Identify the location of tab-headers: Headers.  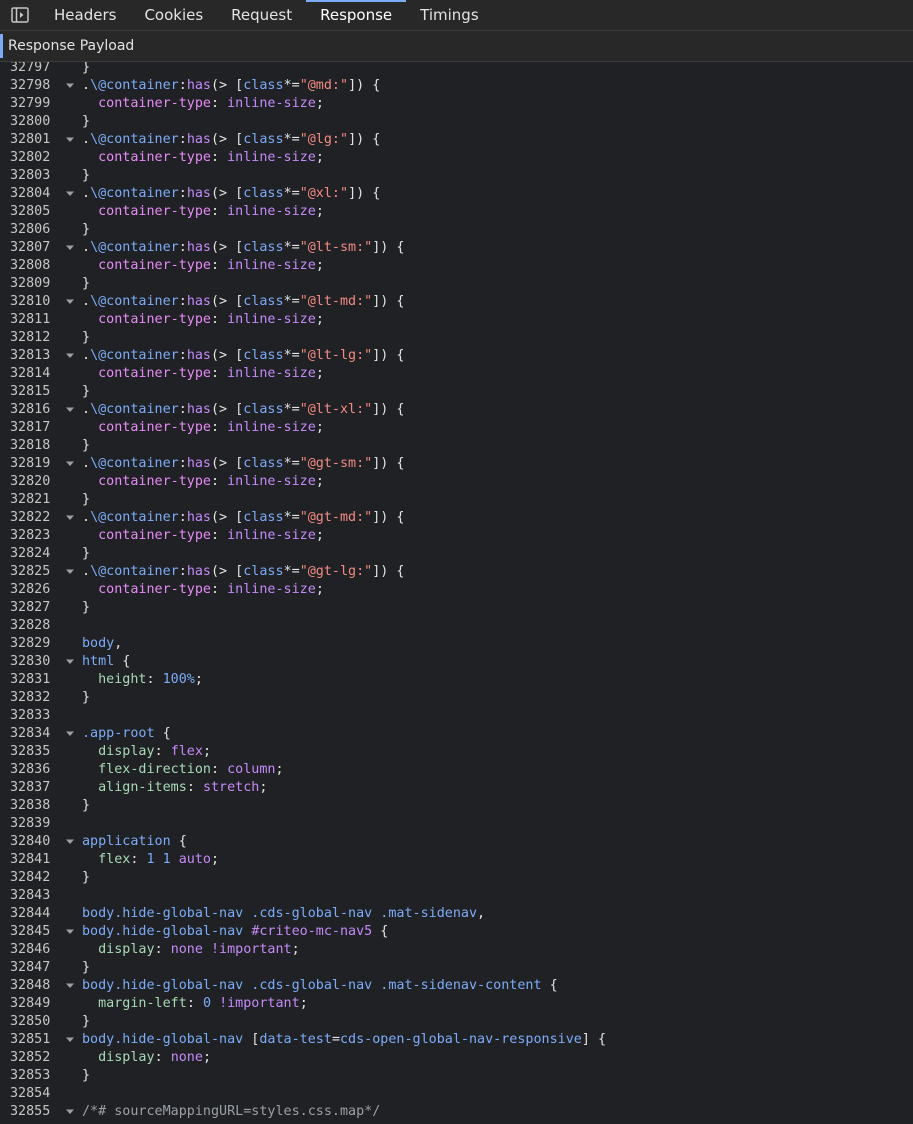
(85, 15).